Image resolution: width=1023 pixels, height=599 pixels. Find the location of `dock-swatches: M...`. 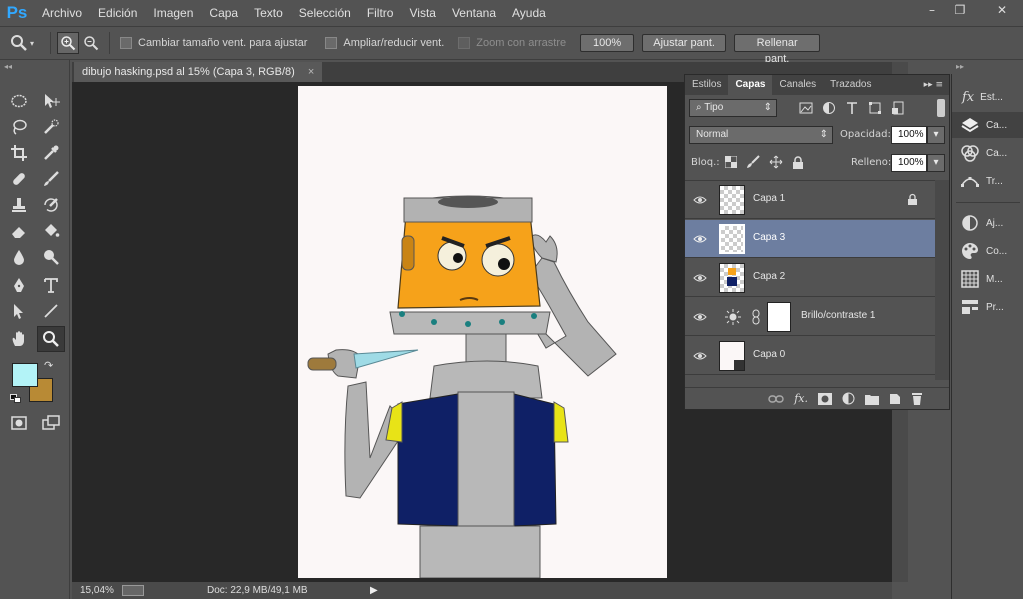

dock-swatches: M... is located at coordinates (987, 279).